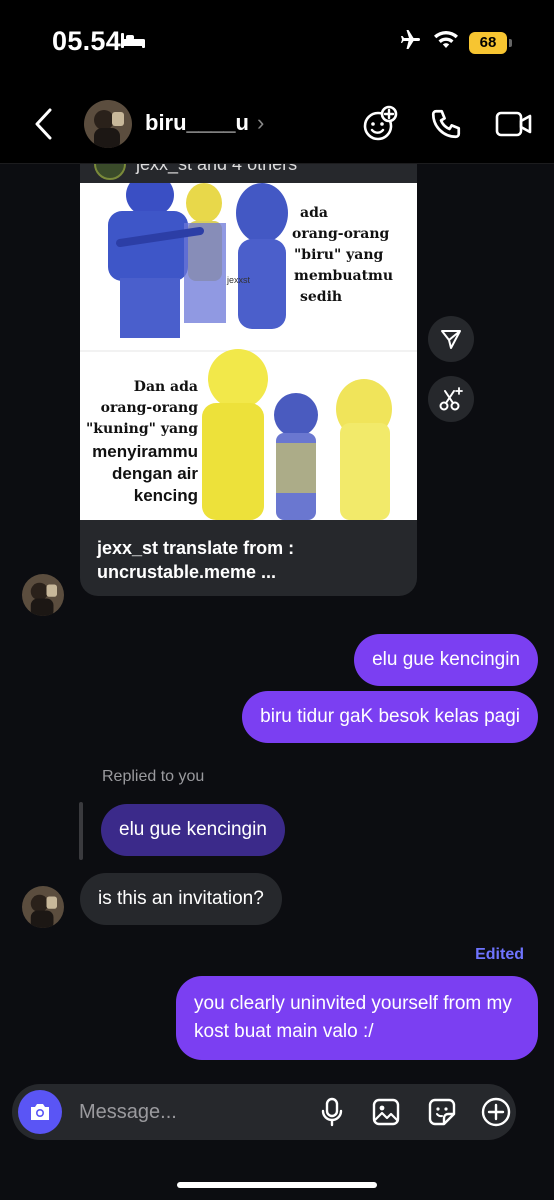 The width and height of the screenshot is (554, 1200). Describe the element at coordinates (81, 831) in the screenshot. I see `reply-indicator` at that location.